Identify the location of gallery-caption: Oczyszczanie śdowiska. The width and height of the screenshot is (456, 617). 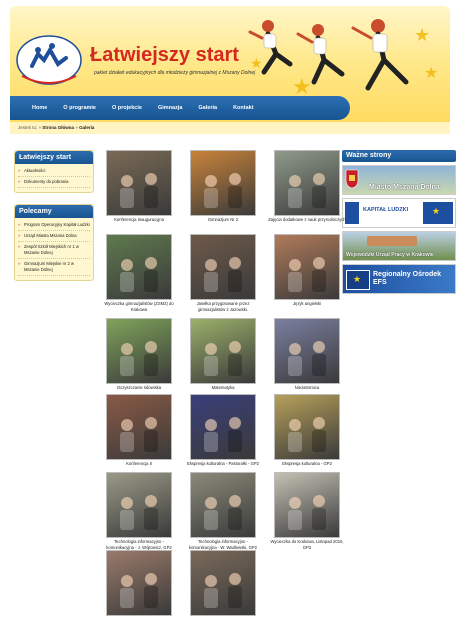
(139, 388).